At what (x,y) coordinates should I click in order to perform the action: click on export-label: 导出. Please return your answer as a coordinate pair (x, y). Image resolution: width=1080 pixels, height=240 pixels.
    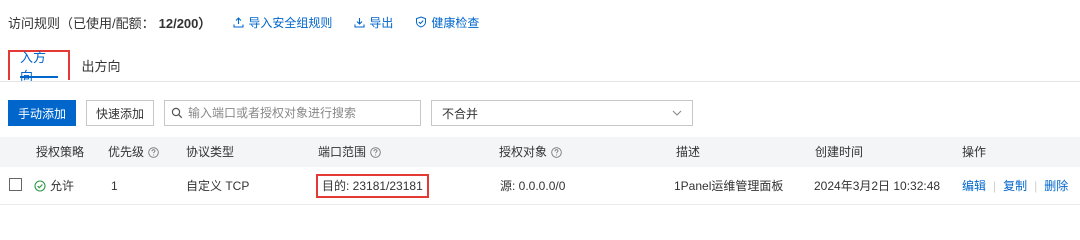
    Looking at the image, I should click on (381, 22).